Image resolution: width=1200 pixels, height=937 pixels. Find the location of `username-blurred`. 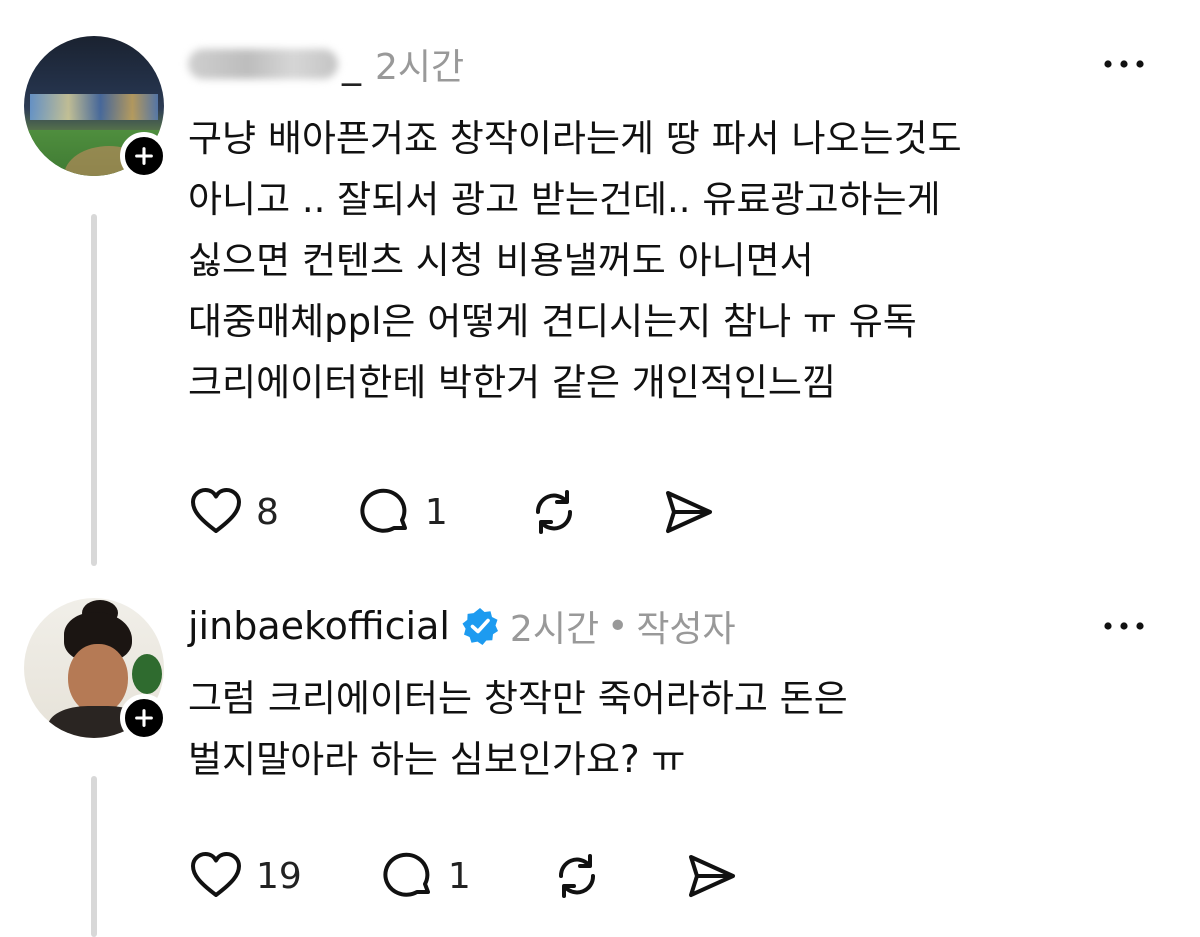

username-blurred is located at coordinates (263, 64).